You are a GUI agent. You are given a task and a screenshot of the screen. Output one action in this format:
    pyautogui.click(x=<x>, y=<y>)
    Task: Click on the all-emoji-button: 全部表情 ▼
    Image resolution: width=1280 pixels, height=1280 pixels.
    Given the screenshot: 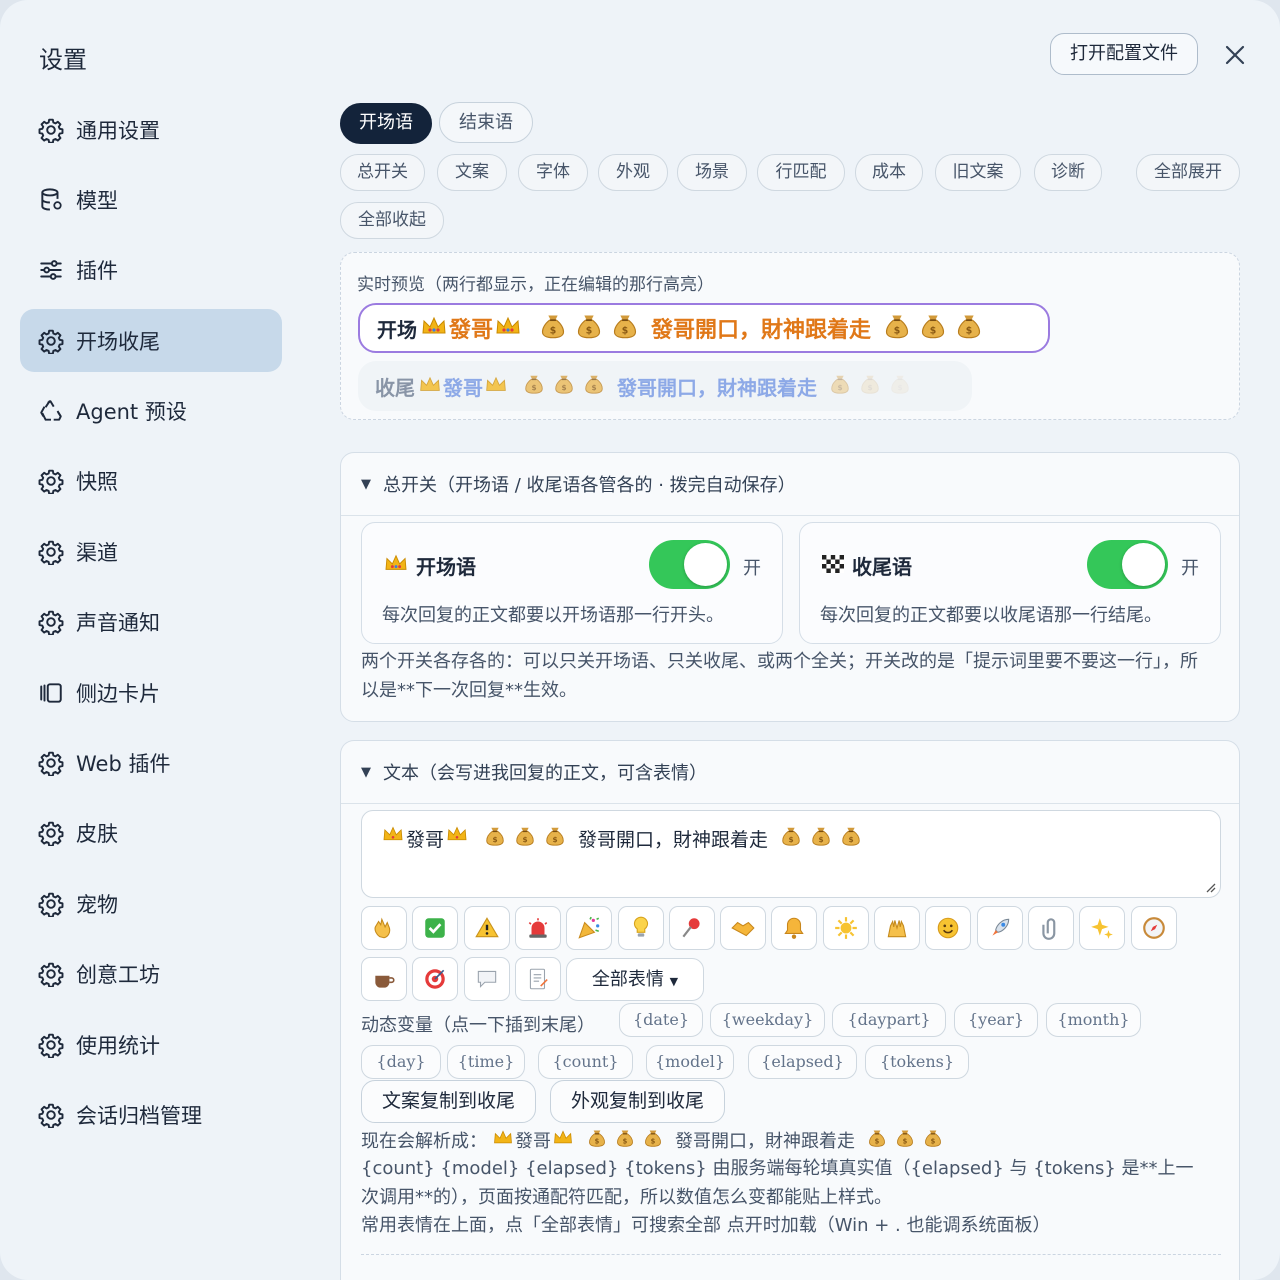 What is the action you would take?
    pyautogui.click(x=635, y=979)
    